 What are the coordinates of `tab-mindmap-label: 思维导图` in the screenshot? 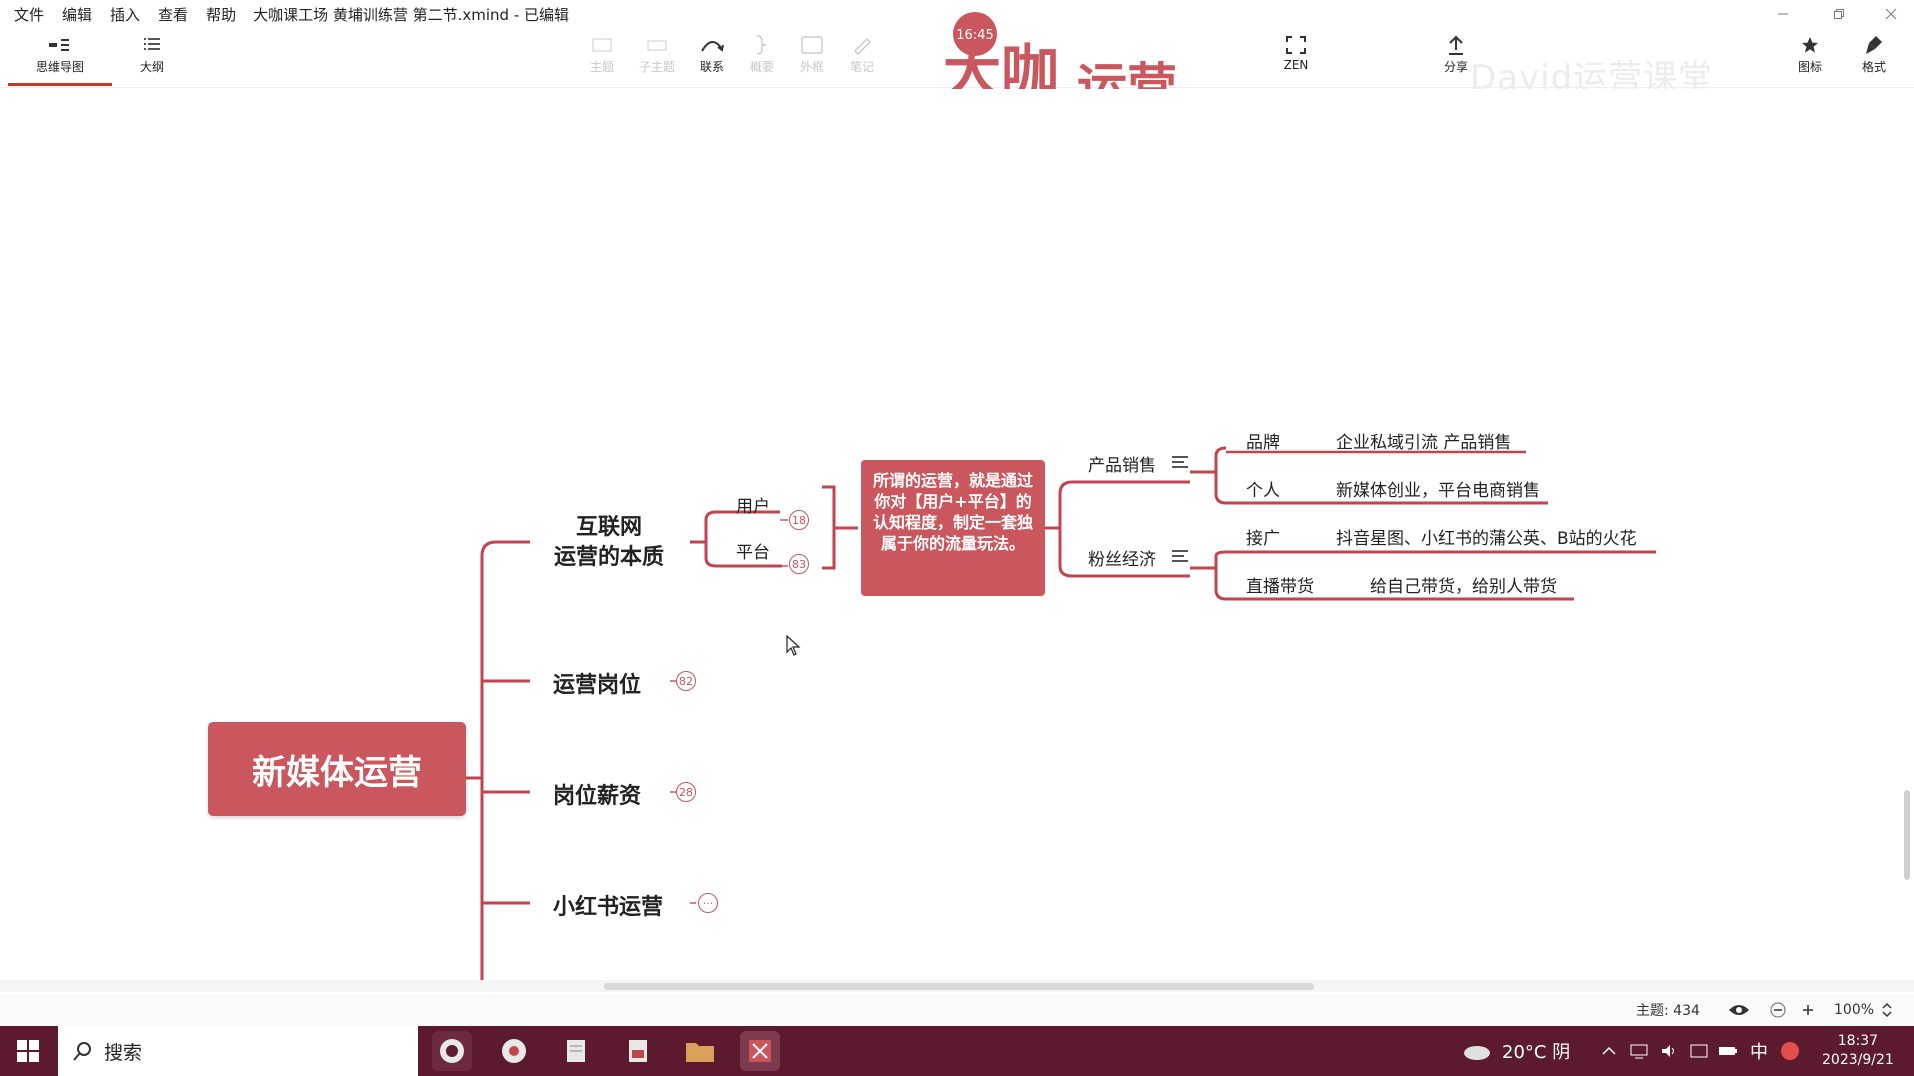 It's located at (59, 67).